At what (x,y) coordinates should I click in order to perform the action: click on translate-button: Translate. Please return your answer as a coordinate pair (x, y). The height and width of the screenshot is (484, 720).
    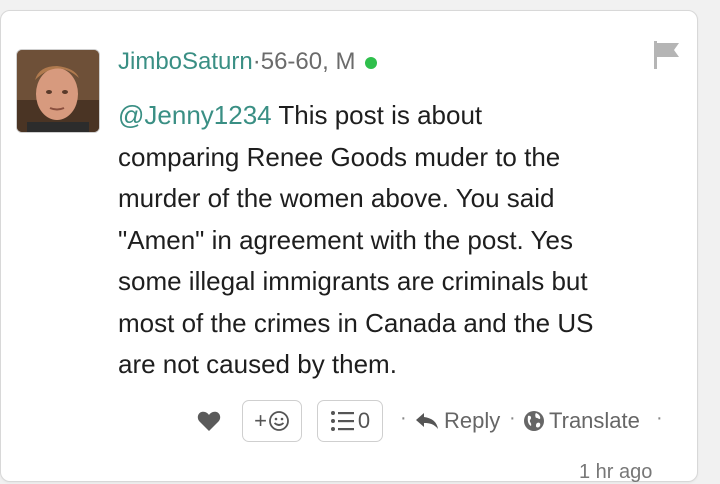
    Looking at the image, I should click on (581, 421).